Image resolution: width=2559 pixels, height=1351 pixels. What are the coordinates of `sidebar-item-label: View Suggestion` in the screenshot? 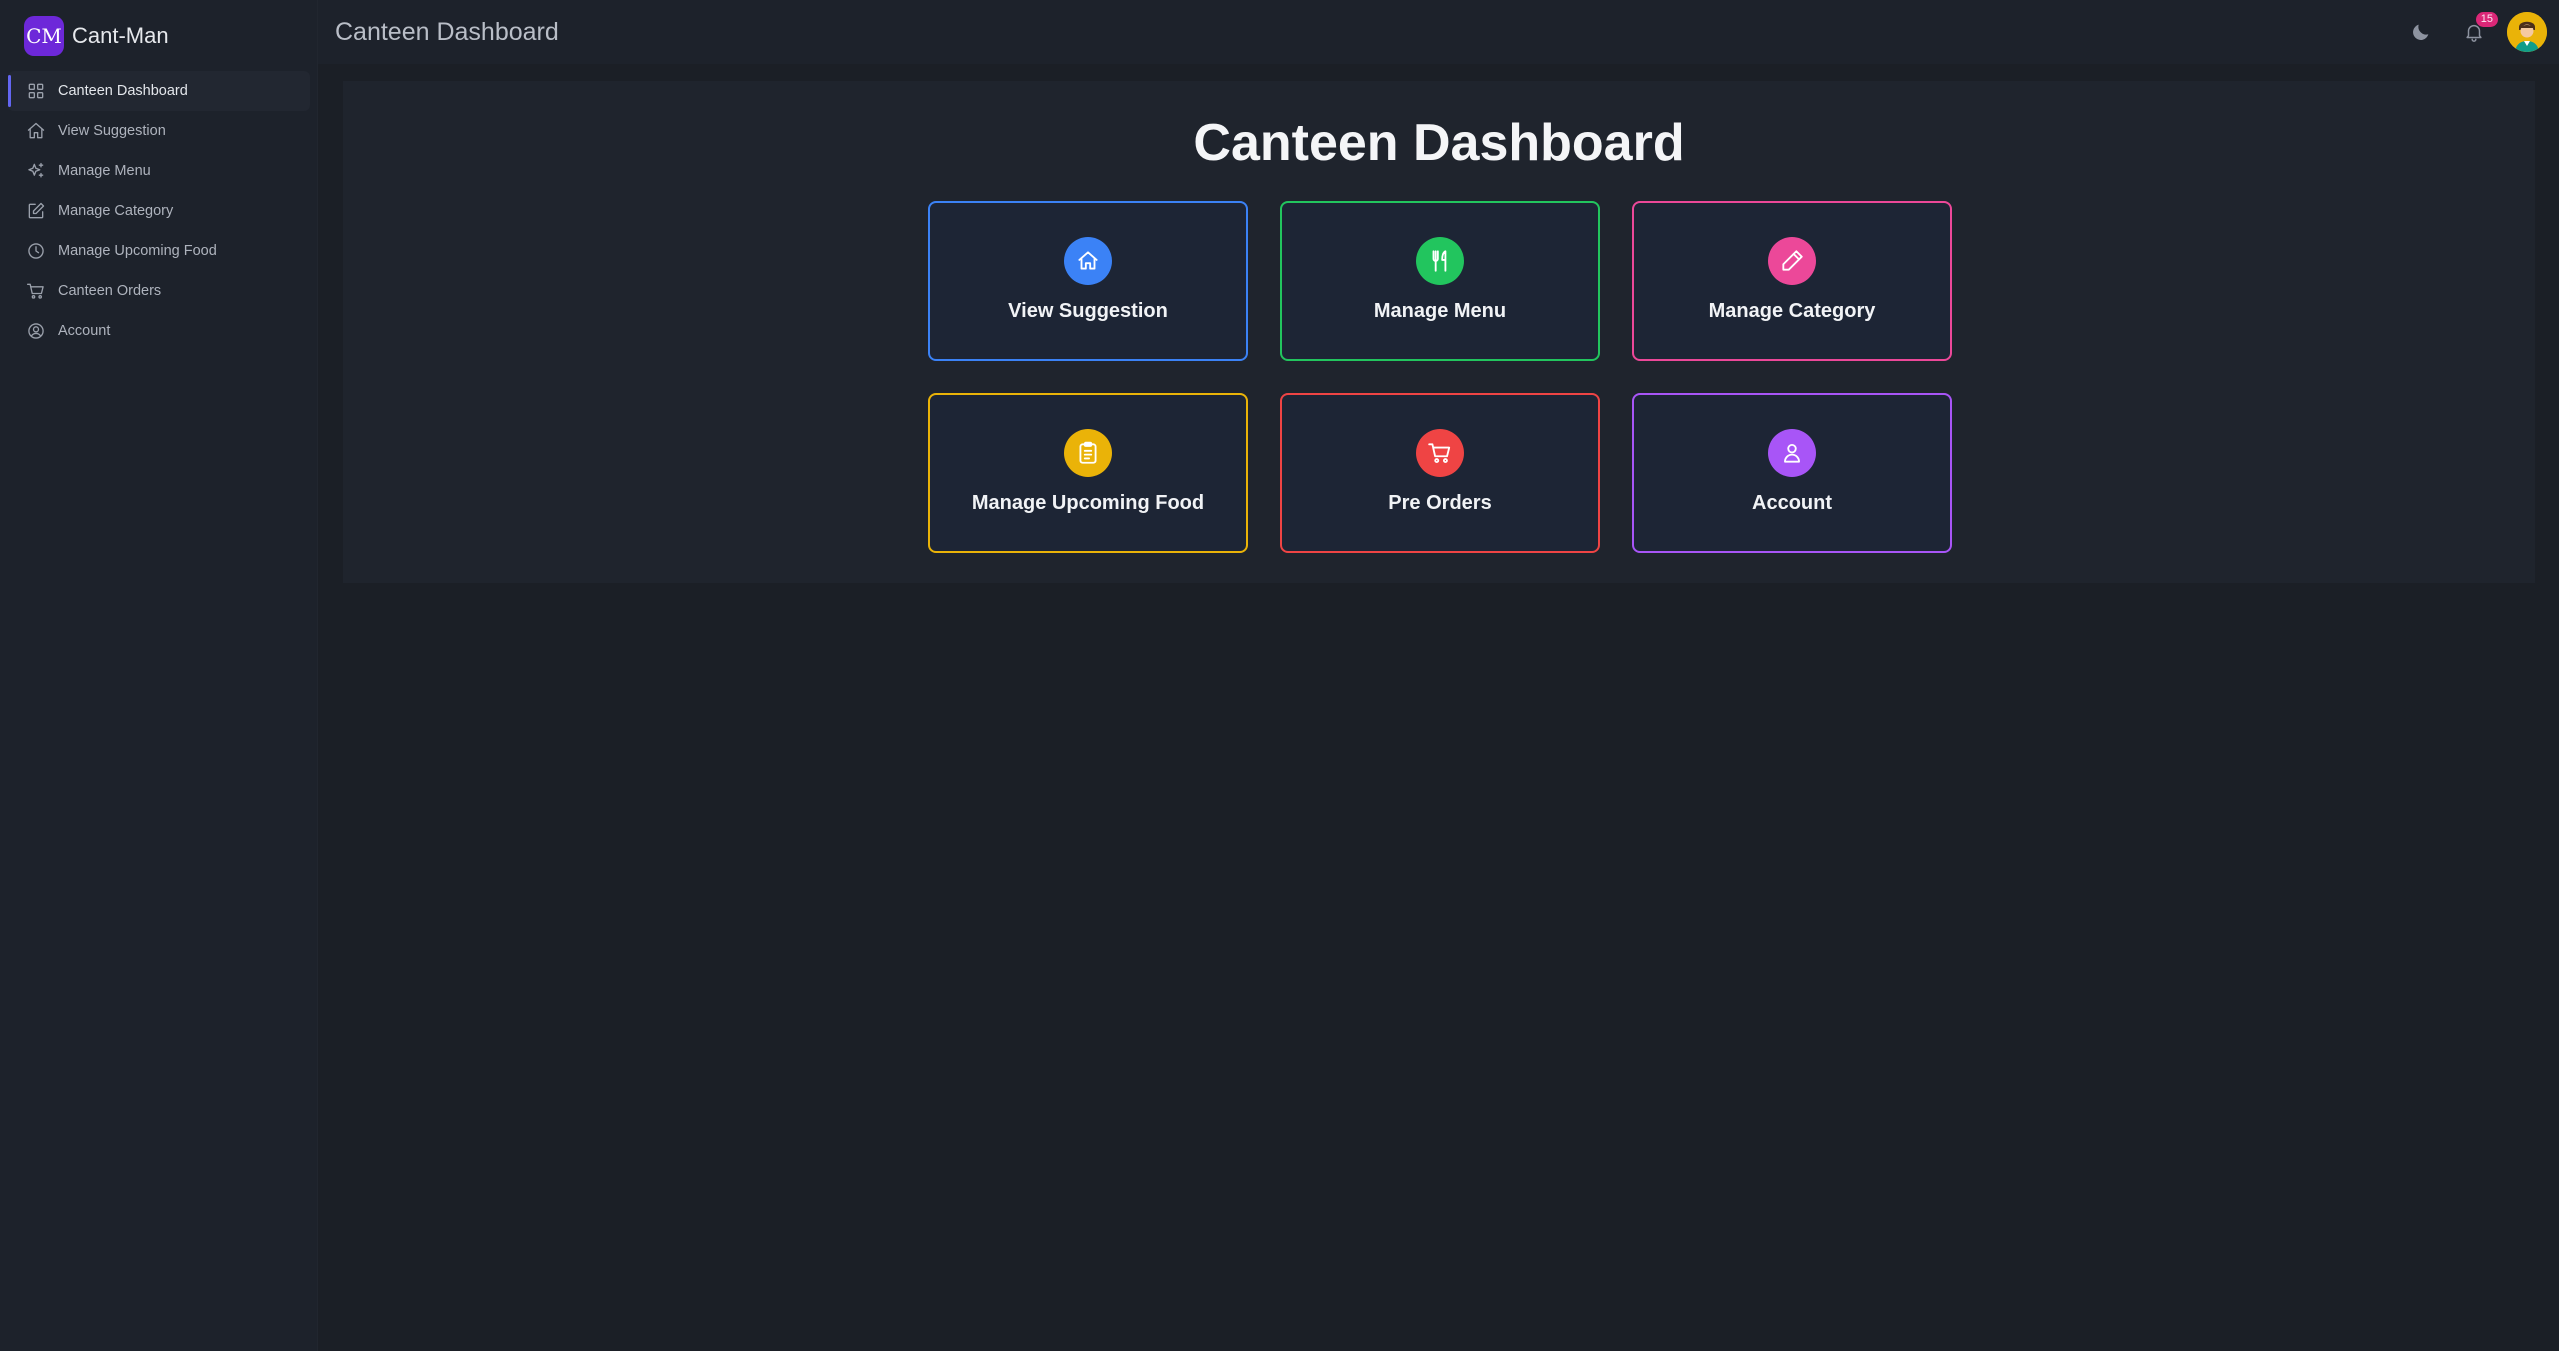 It's located at (112, 131).